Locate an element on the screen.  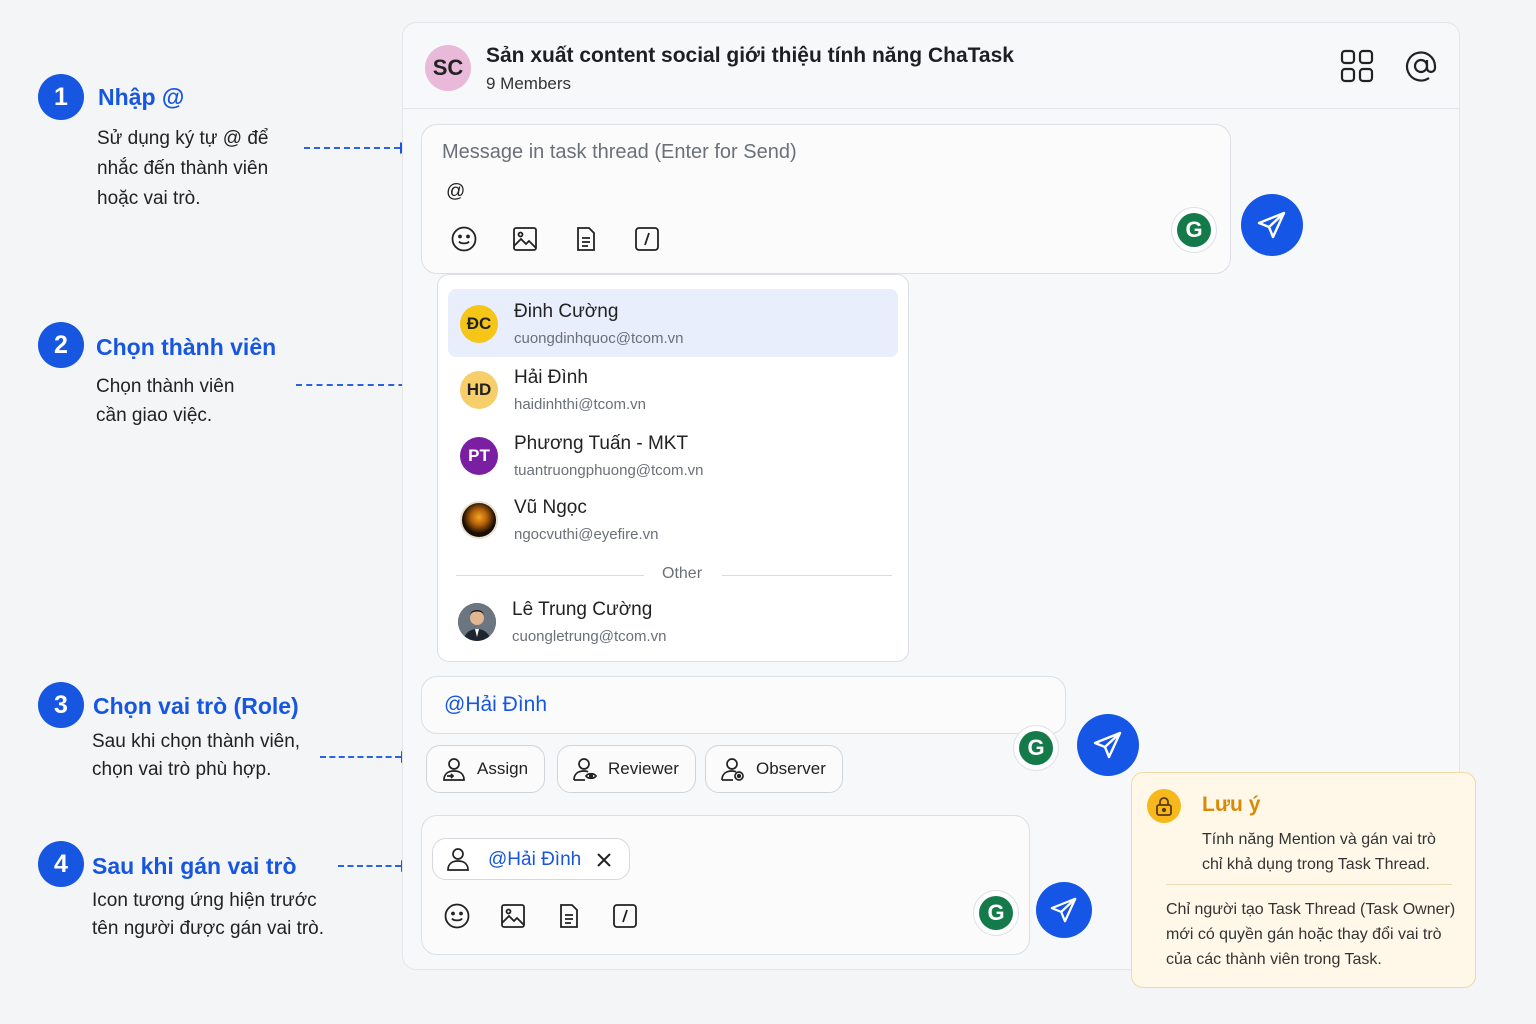
mention-icon is located at coordinates (1421, 66).